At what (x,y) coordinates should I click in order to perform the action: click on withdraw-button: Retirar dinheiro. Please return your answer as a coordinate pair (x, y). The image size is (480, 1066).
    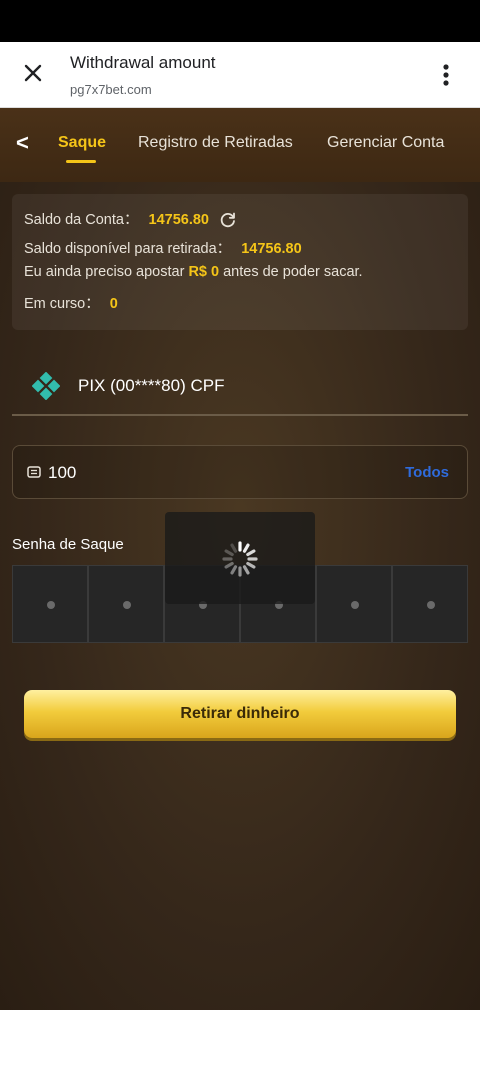
    Looking at the image, I should click on (240, 714).